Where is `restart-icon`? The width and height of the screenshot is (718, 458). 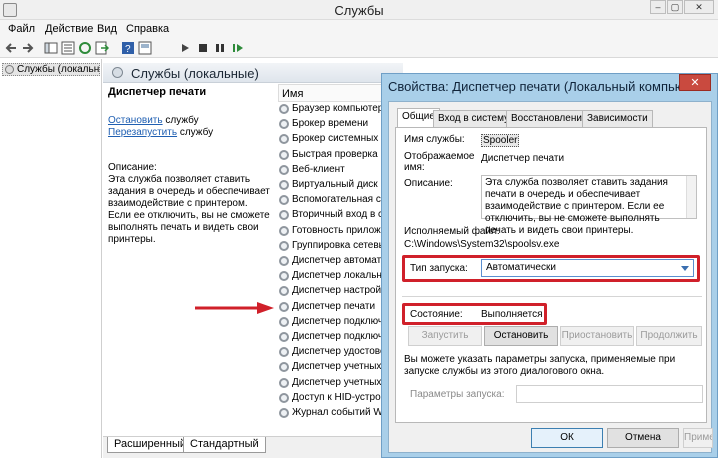 restart-icon is located at coordinates (238, 48).